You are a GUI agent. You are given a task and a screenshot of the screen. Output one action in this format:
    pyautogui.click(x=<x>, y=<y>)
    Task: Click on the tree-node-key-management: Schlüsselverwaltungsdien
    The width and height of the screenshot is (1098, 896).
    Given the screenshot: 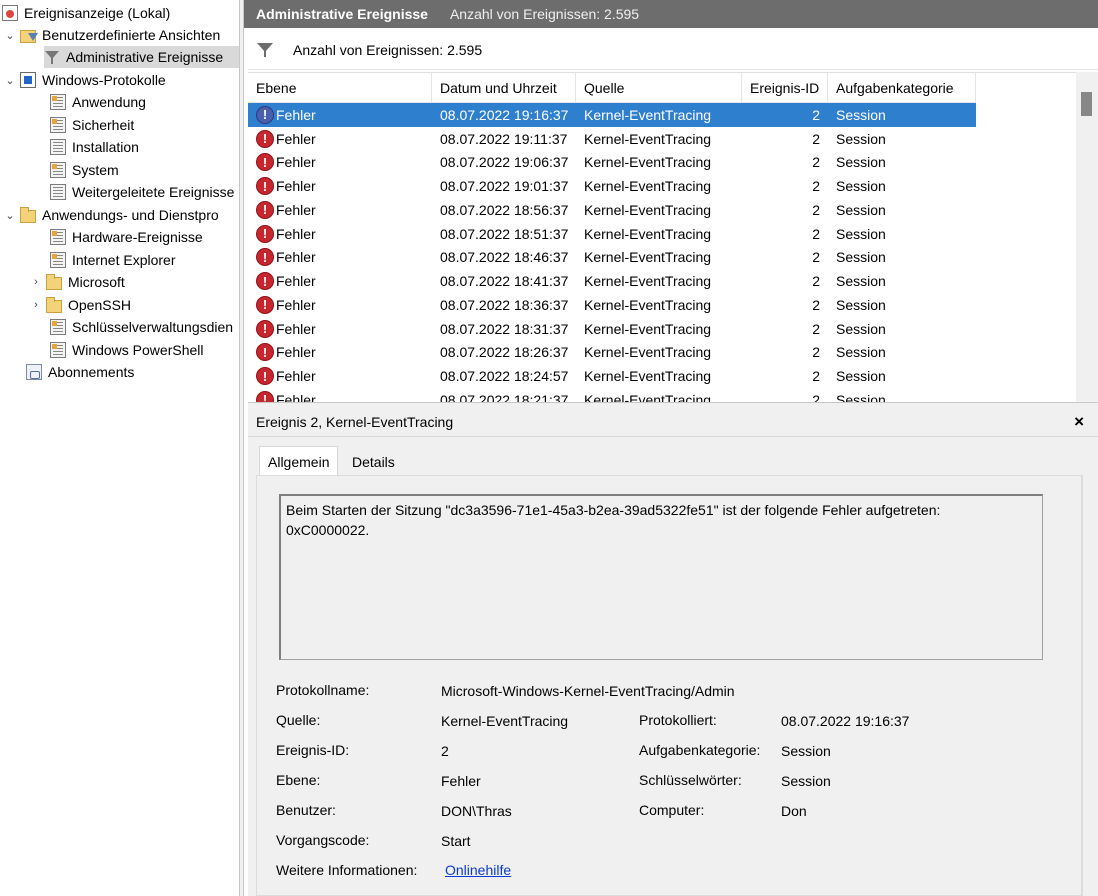 What is the action you would take?
    pyautogui.click(x=141, y=327)
    